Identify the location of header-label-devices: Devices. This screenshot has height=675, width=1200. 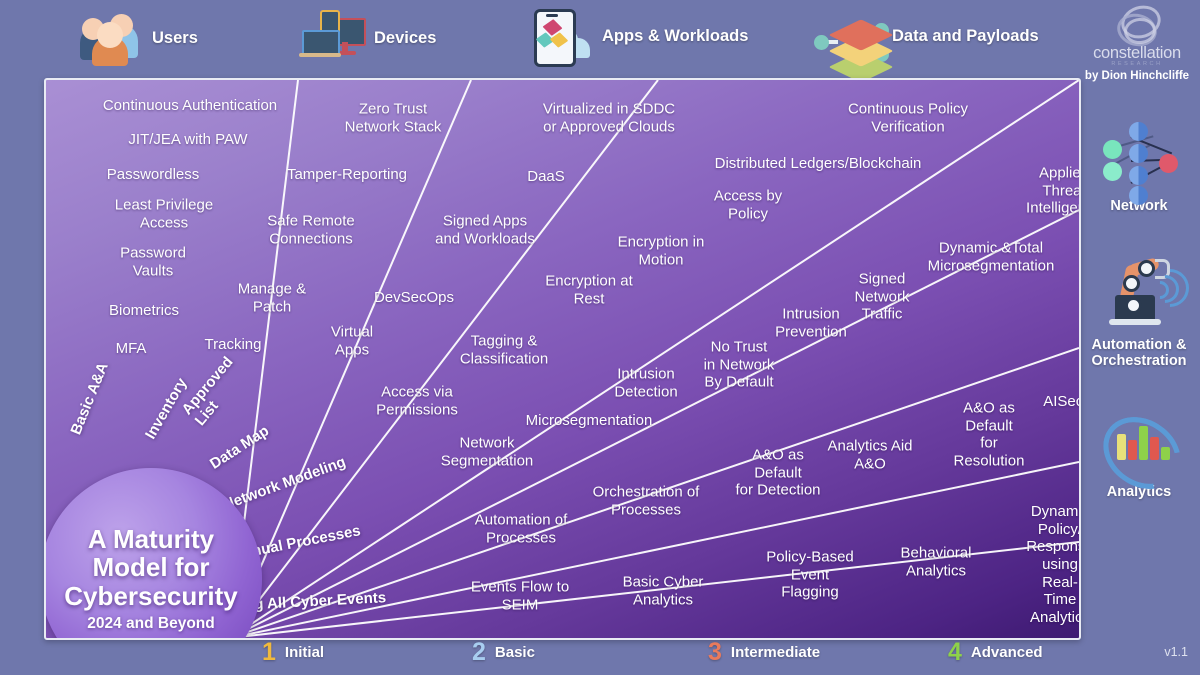
(405, 37).